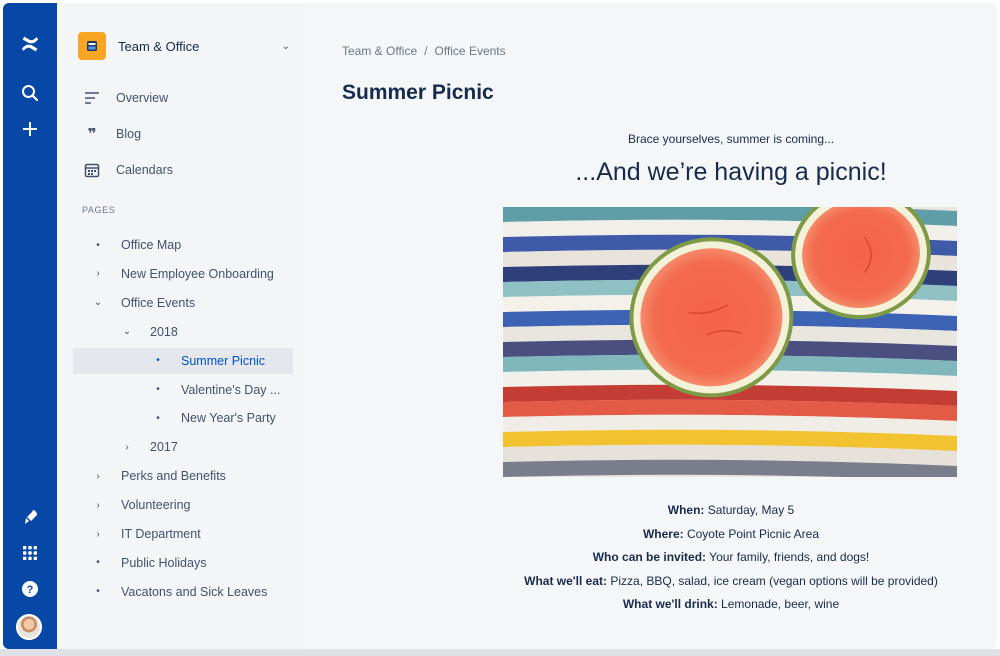 The image size is (1000, 656). I want to click on create-icon, so click(30, 129).